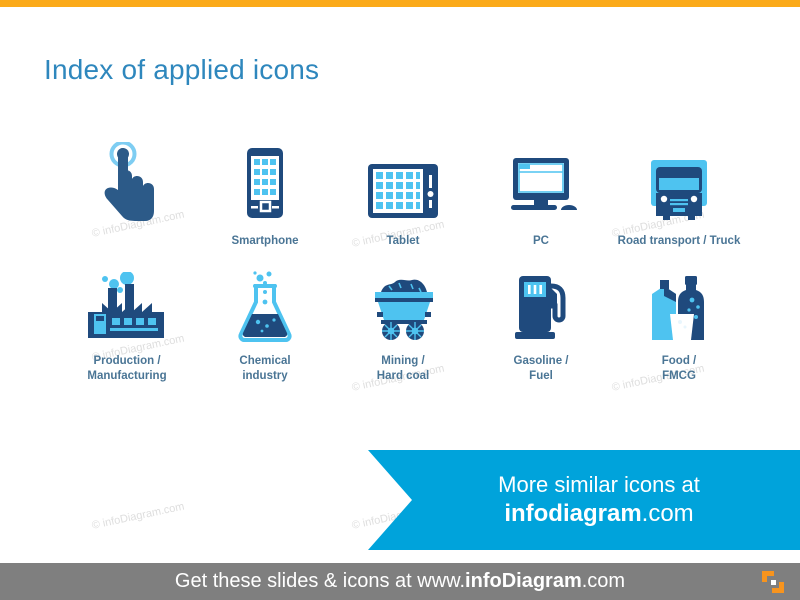 This screenshot has width=800, height=600. What do you see at coordinates (265, 241) in the screenshot?
I see `icon-caption: Smartphone` at bounding box center [265, 241].